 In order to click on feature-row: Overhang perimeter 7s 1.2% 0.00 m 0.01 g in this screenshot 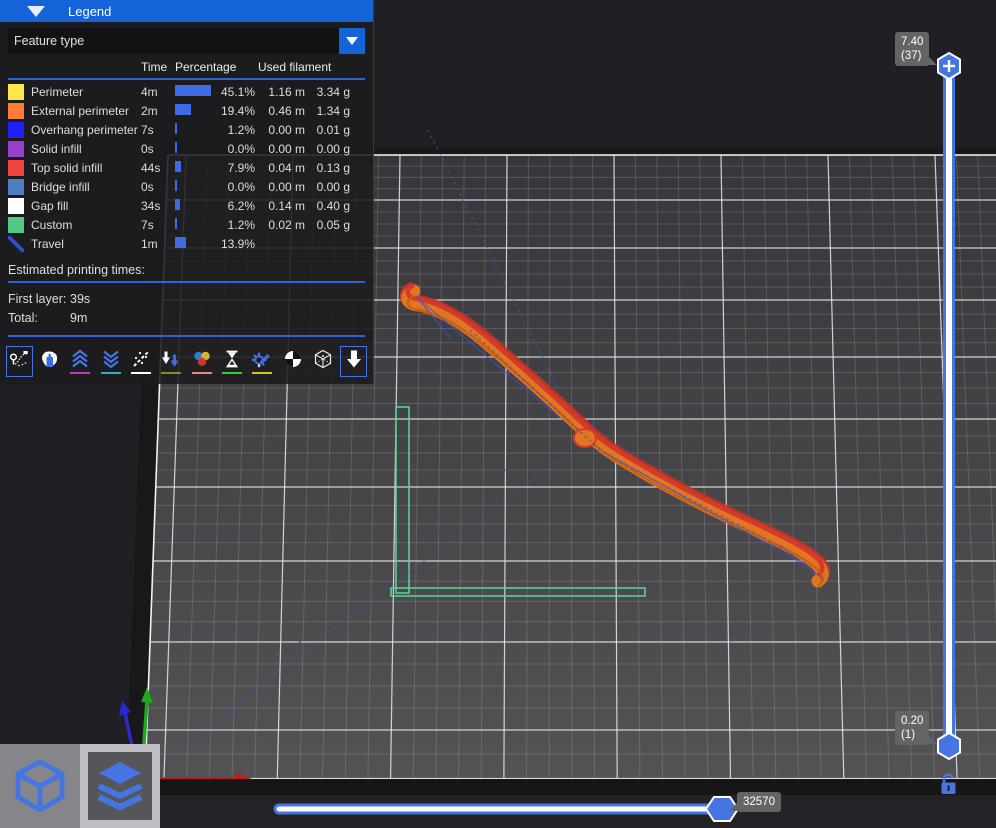, I will do `click(186, 129)`.